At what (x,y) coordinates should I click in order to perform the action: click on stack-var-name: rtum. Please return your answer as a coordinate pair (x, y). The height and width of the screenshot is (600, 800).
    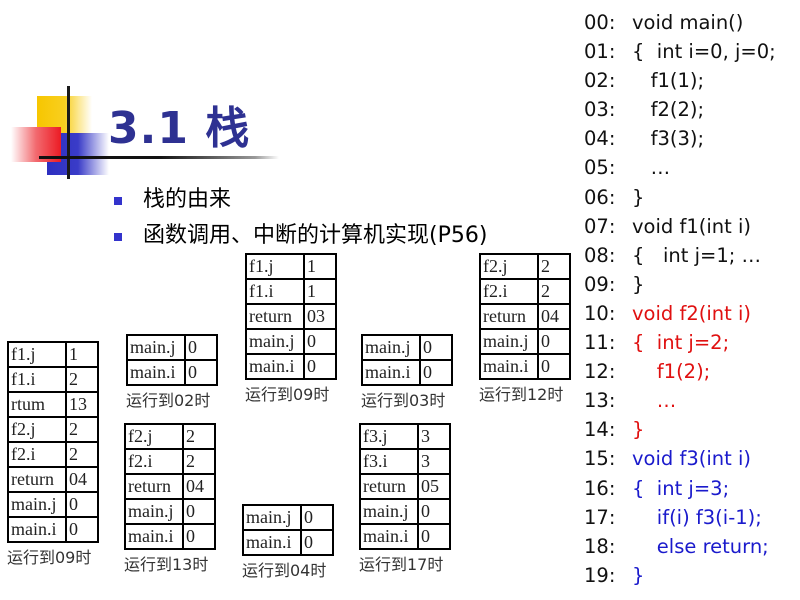
    Looking at the image, I should click on (37, 404).